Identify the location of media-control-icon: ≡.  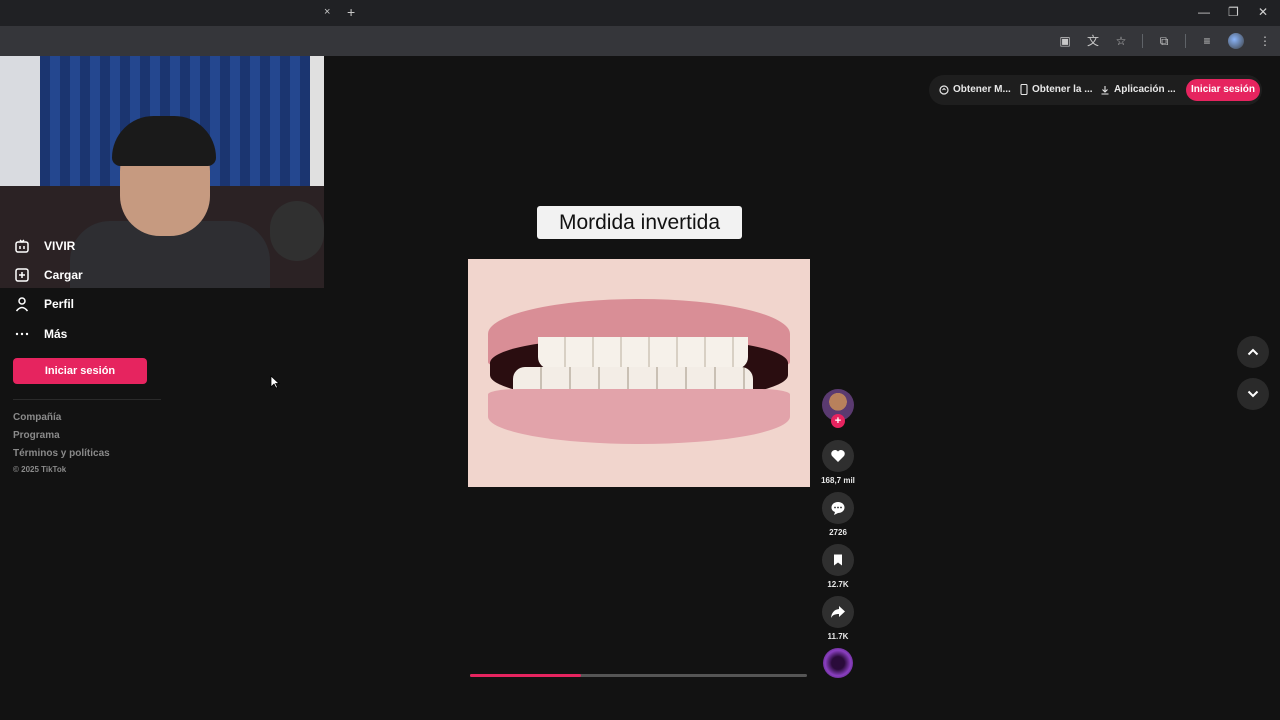
(1207, 41).